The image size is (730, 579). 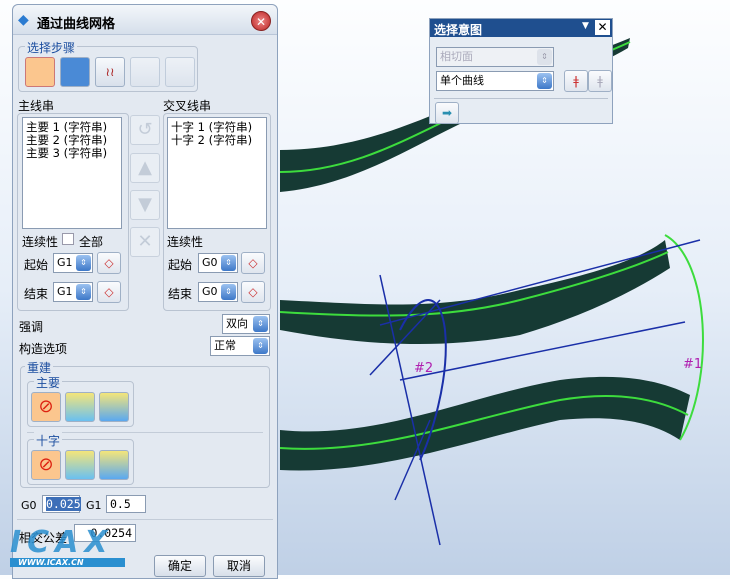 I want to click on curve-rule-select: 单个曲线 ⇕, so click(x=495, y=81).